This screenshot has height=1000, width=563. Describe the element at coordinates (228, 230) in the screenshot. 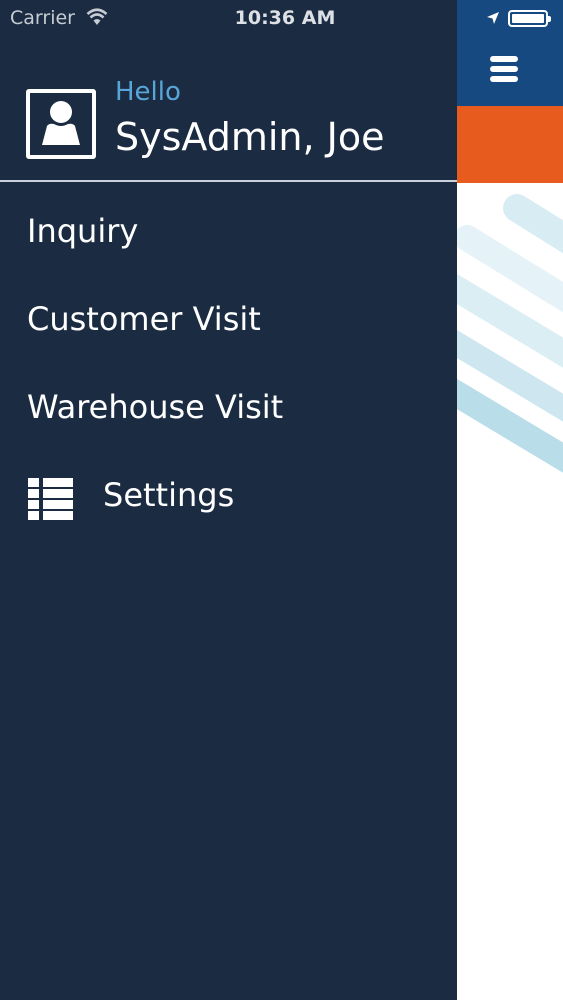

I see `menu-item-inquiry: Inquiry` at that location.